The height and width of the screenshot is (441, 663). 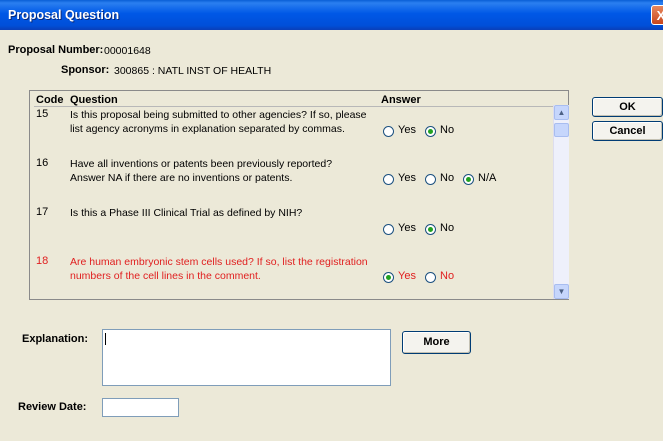 What do you see at coordinates (50, 100) in the screenshot?
I see `column-header-code: Code` at bounding box center [50, 100].